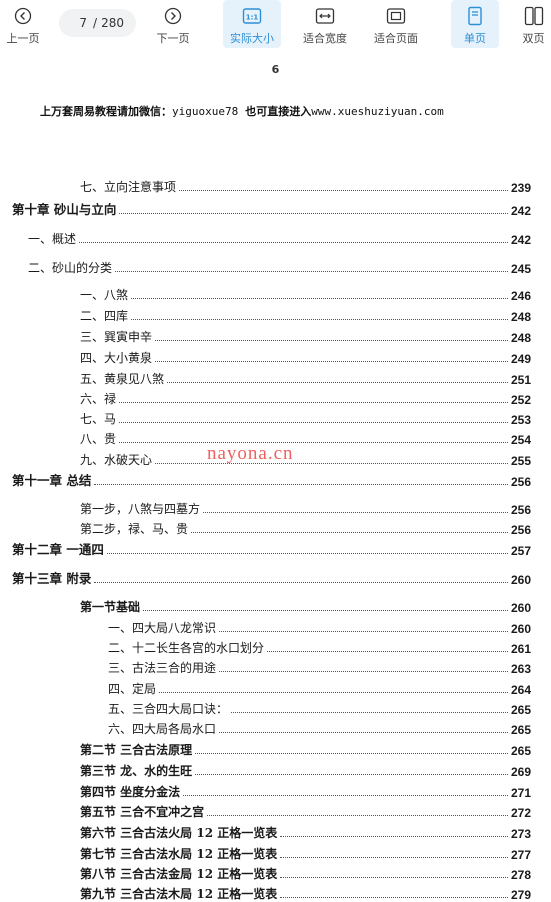 The height and width of the screenshot is (902, 551). What do you see at coordinates (305, 892) in the screenshot?
I see `toc-entry: 第九节 三合古法木局 12 正格一览表 279` at bounding box center [305, 892].